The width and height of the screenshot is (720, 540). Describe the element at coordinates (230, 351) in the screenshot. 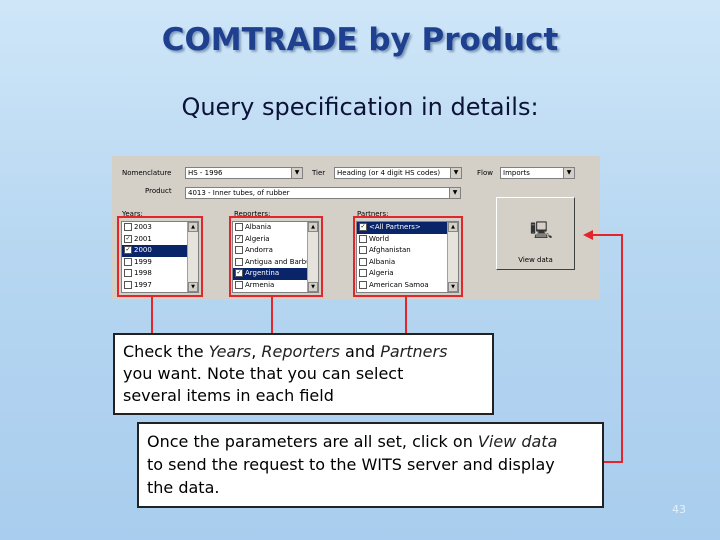

I see `years-term: Years` at that location.